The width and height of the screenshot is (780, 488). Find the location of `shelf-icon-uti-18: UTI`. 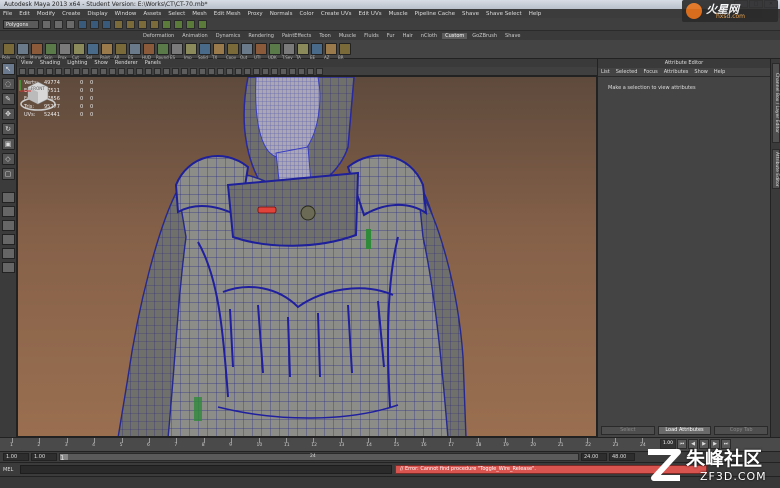

shelf-icon-uti-18: UTI is located at coordinates (260, 51).